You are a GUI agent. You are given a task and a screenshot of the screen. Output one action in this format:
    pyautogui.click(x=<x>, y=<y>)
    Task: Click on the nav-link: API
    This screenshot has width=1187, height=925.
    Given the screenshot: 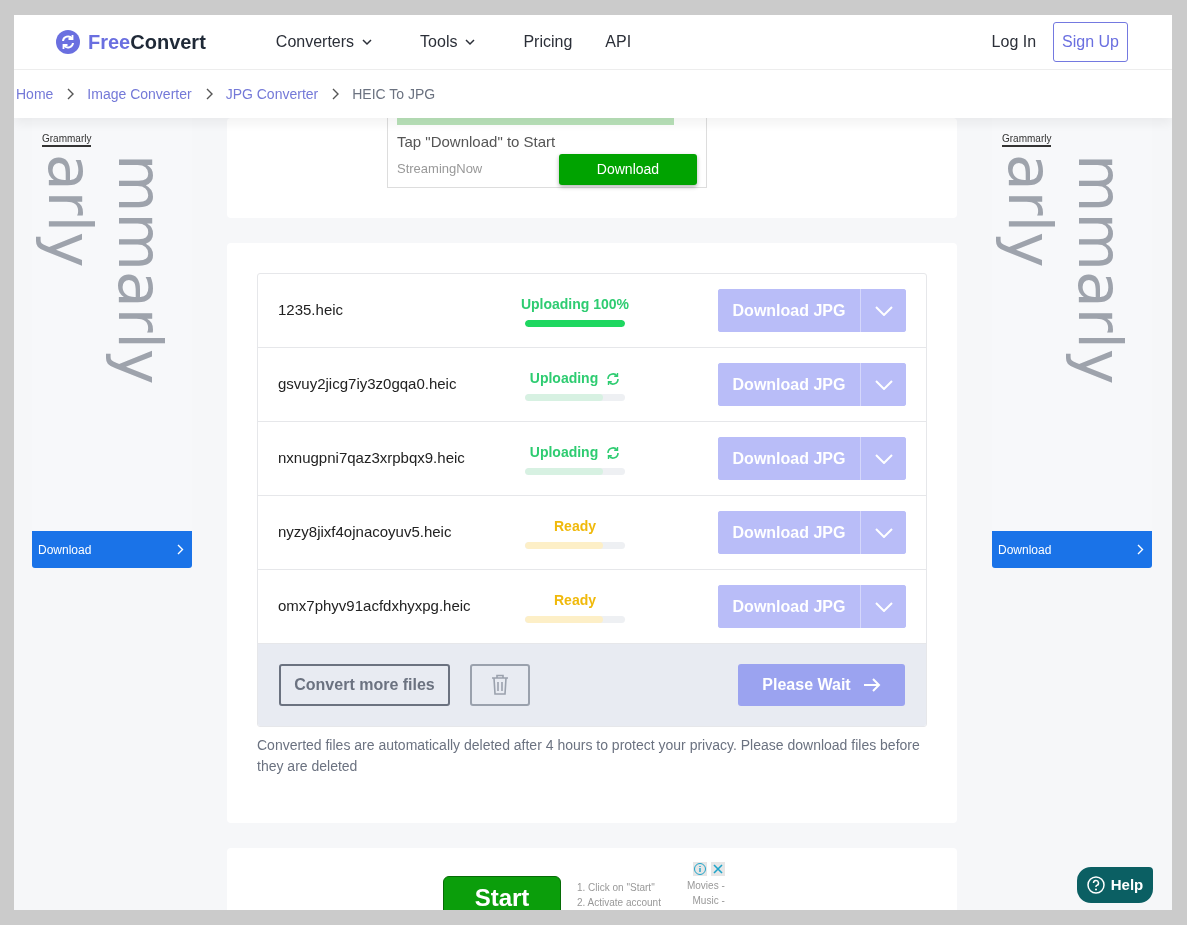 What is the action you would take?
    pyautogui.click(x=618, y=42)
    